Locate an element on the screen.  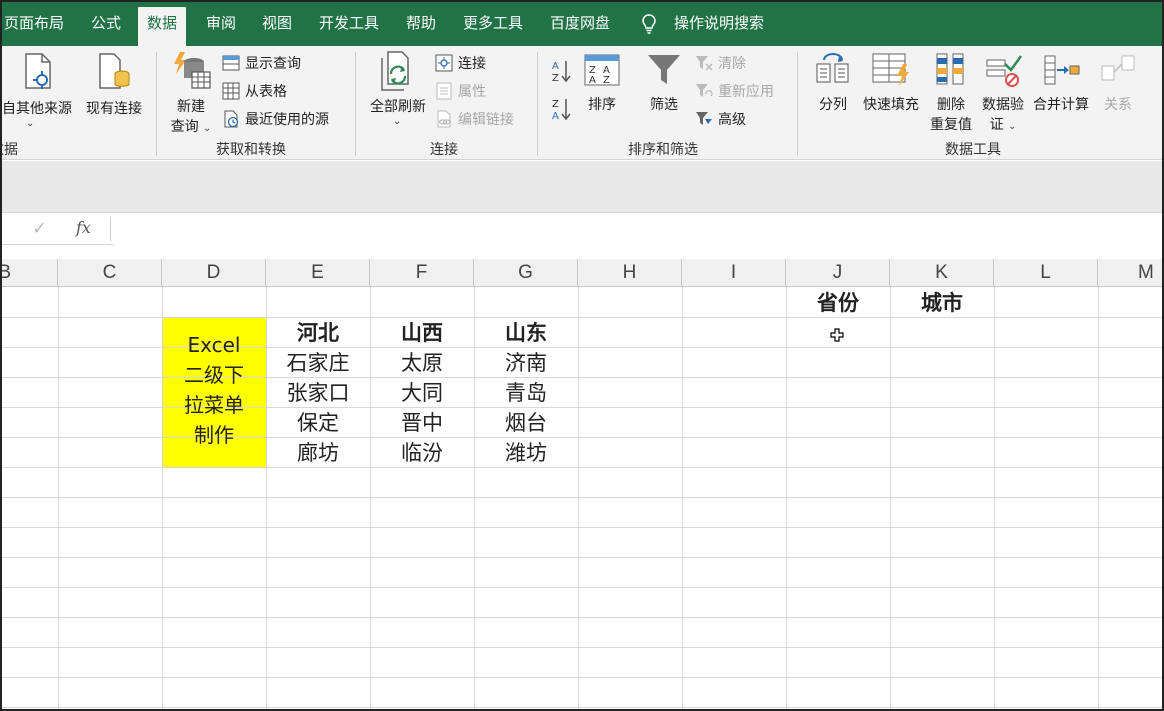
filter-funnel-icon is located at coordinates (664, 69).